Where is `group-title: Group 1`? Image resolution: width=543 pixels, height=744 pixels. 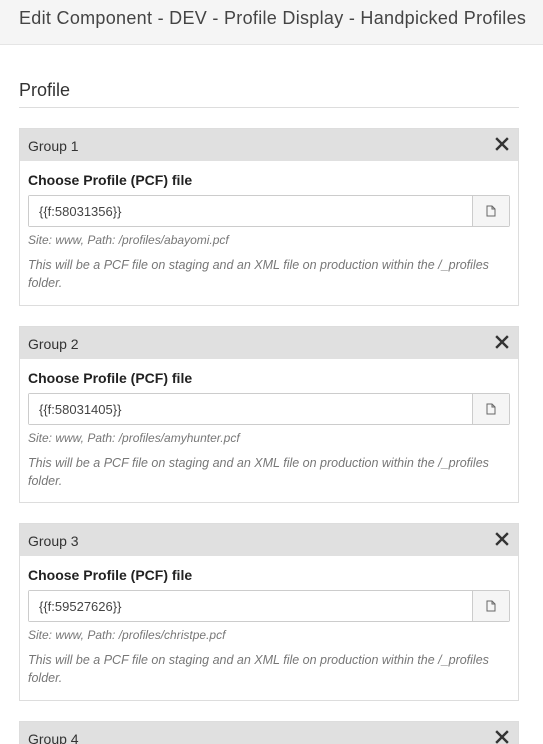
group-title: Group 1 is located at coordinates (53, 146).